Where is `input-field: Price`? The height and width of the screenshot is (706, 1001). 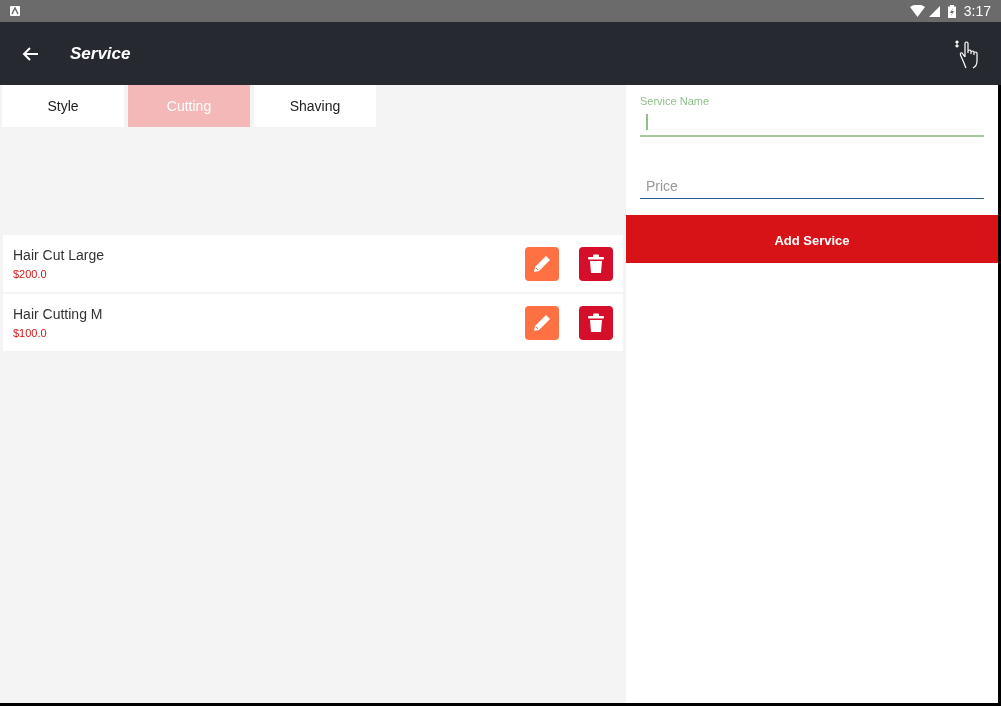
input-field: Price is located at coordinates (815, 186).